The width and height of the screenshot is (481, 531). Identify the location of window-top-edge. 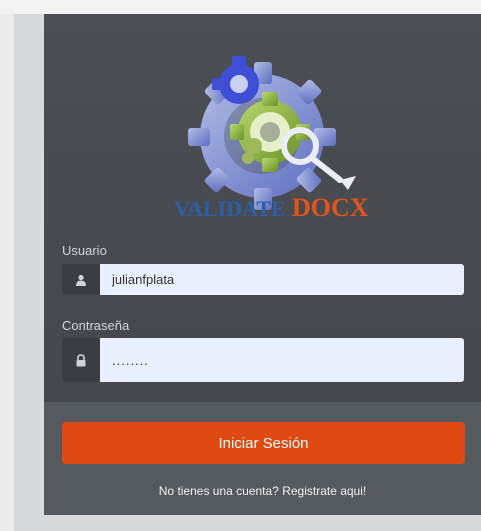
(240, 7).